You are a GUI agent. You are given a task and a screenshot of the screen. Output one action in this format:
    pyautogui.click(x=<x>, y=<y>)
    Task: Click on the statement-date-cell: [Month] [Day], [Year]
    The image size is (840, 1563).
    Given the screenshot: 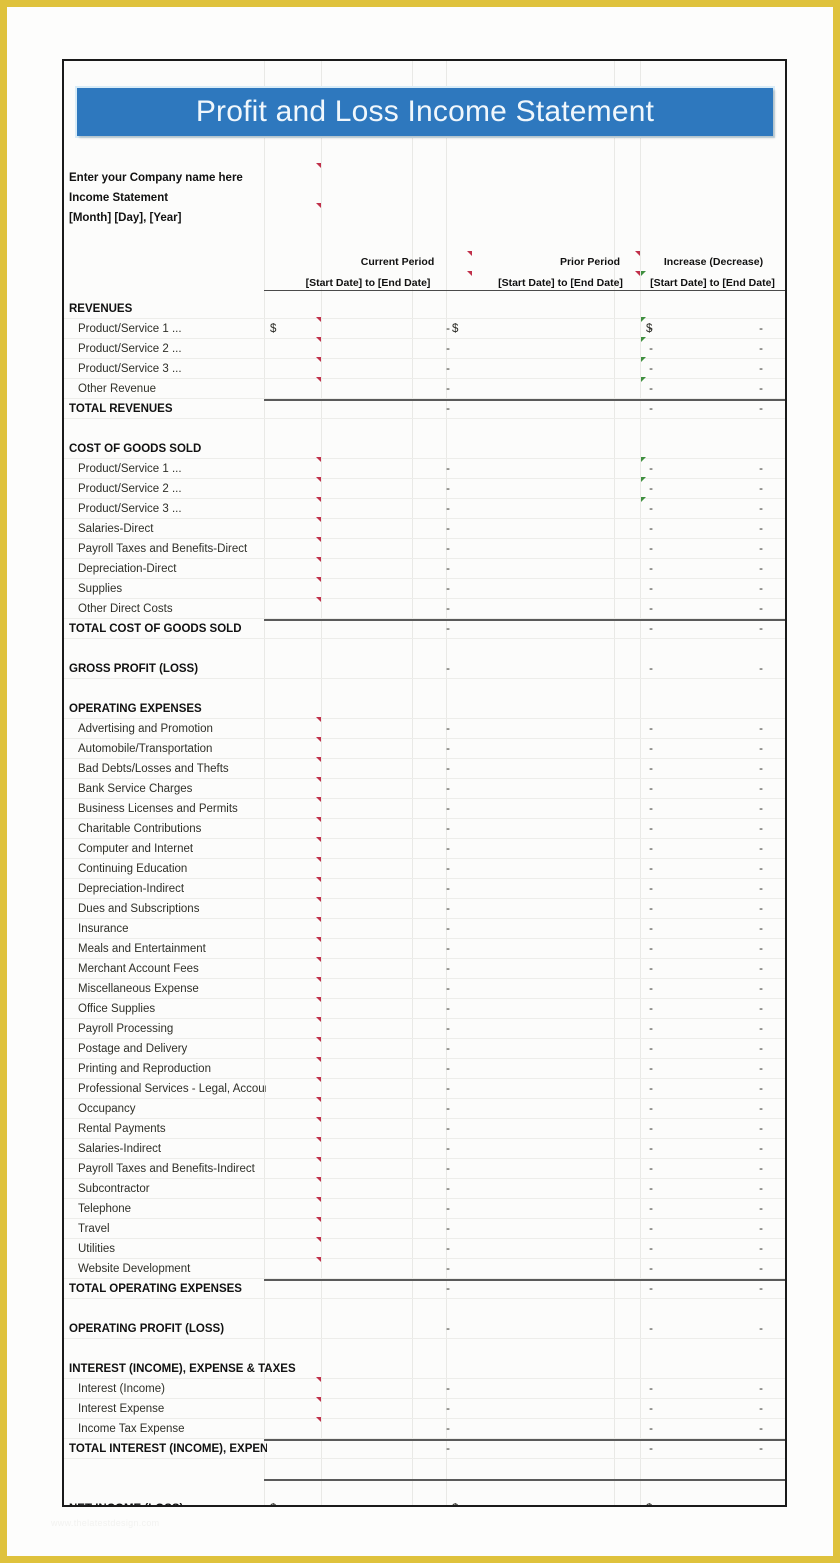 What is the action you would take?
    pyautogui.click(x=125, y=218)
    